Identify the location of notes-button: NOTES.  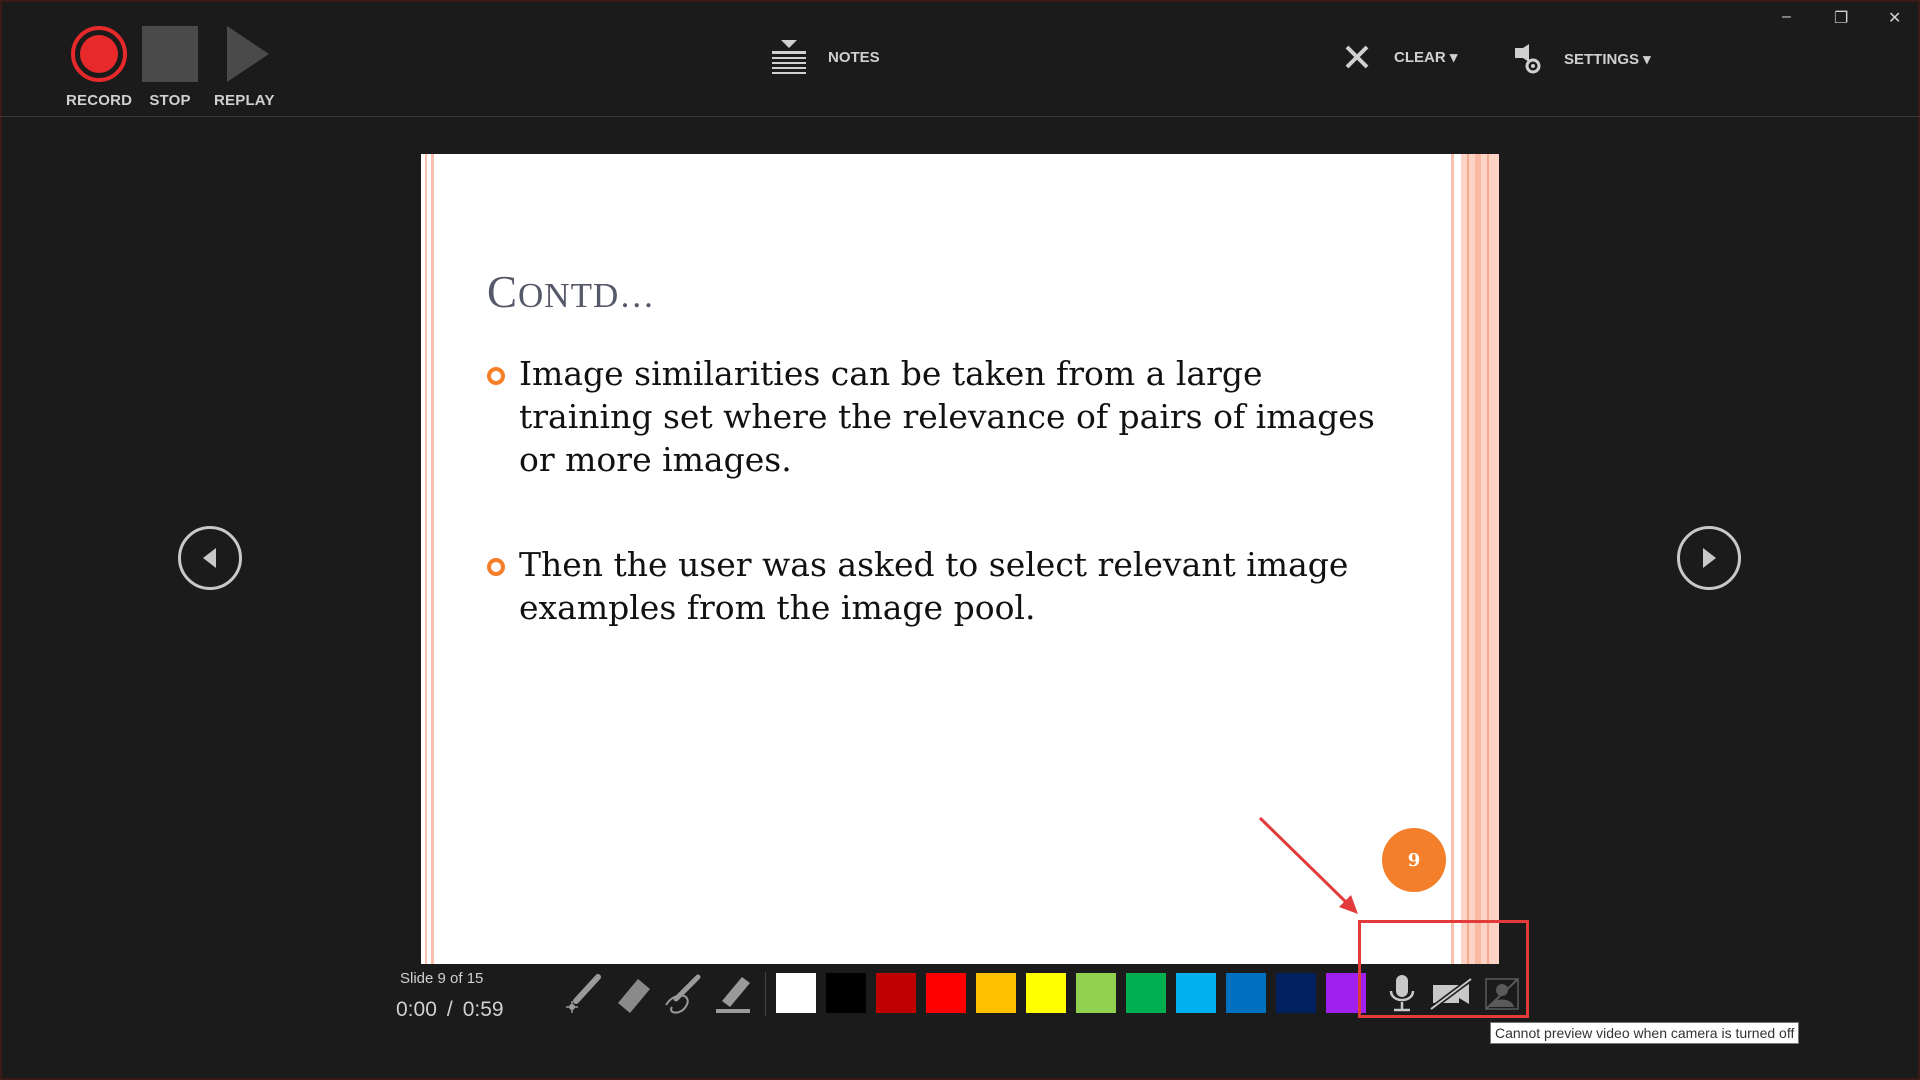
(825, 57).